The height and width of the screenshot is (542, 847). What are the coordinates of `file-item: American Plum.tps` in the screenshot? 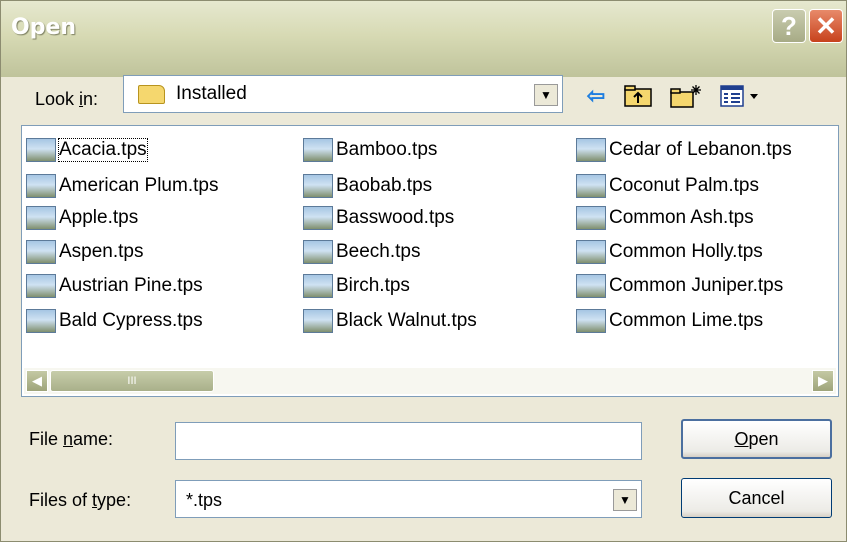 It's located at (122, 186).